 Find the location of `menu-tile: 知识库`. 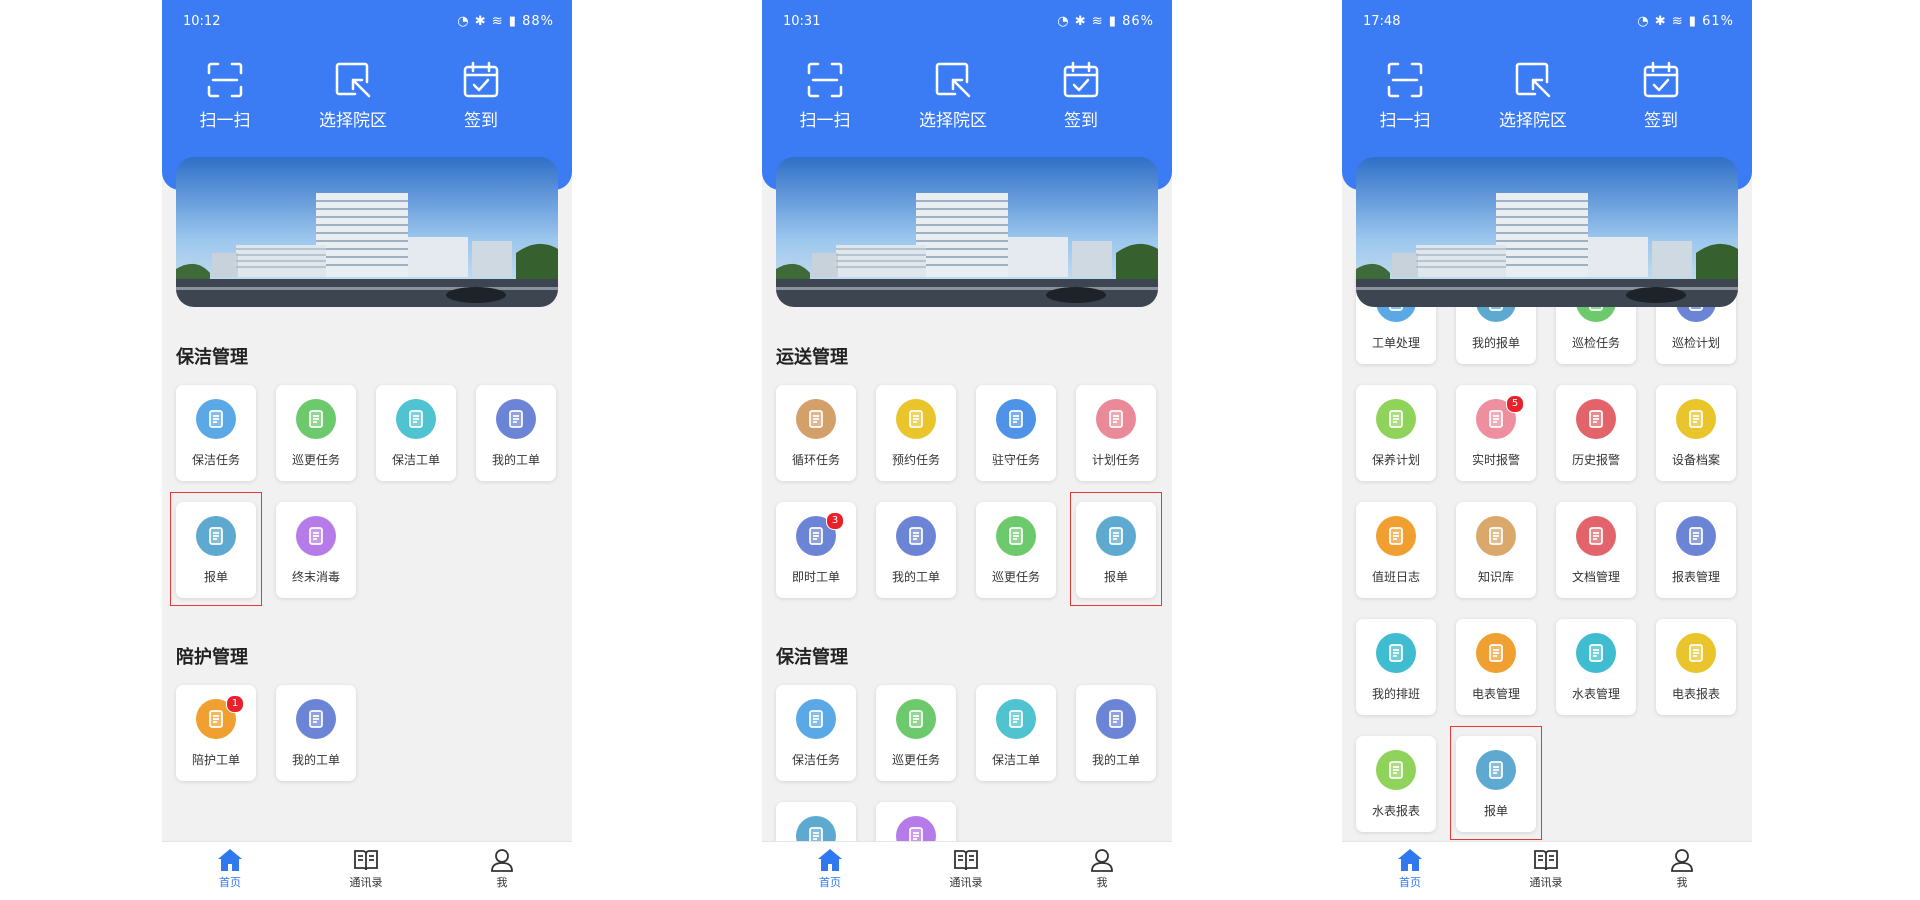

menu-tile: 知识库 is located at coordinates (1496, 550).